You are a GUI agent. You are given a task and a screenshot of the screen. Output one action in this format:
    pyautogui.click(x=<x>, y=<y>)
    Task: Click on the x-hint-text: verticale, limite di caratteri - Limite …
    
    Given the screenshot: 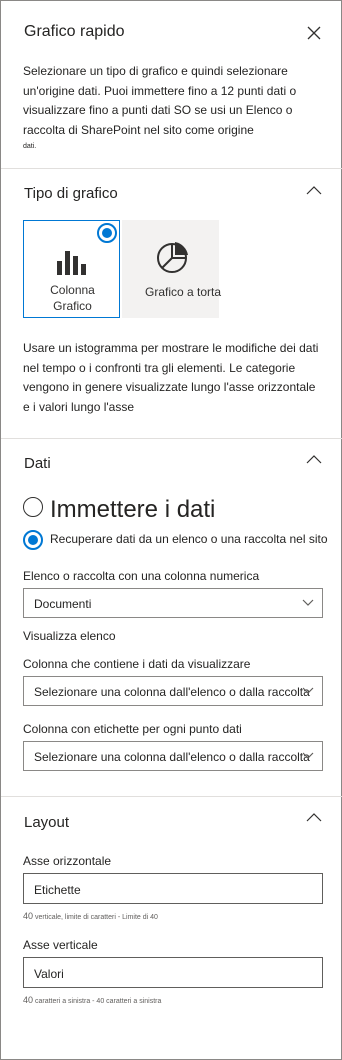 What is the action you would take?
    pyautogui.click(x=96, y=917)
    